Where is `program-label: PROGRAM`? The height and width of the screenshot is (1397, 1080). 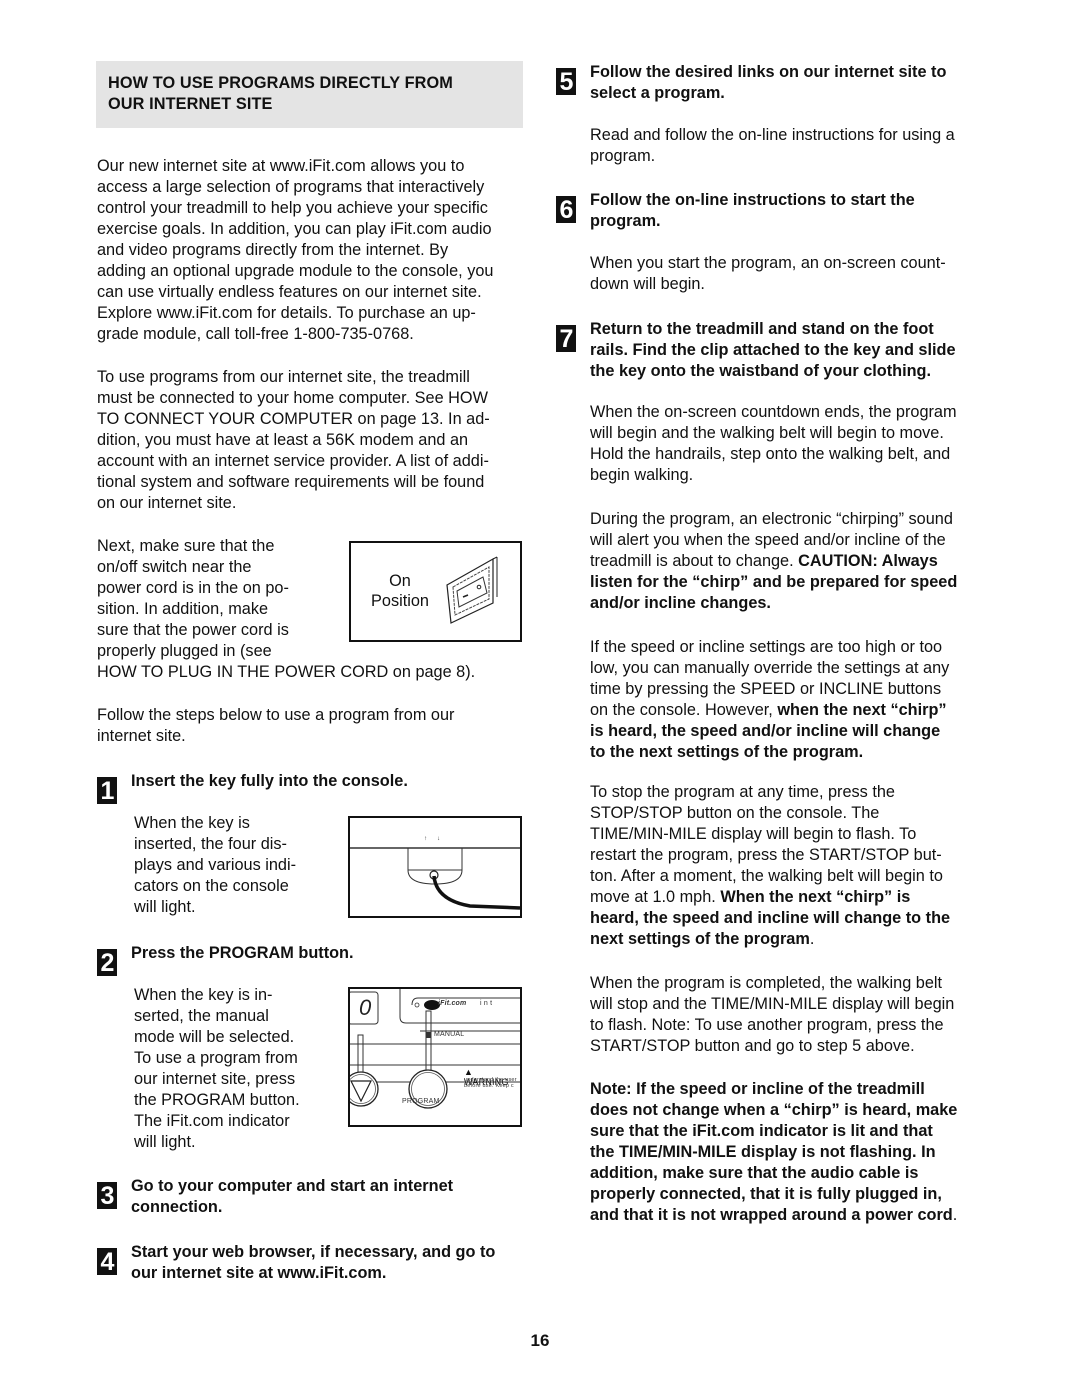 program-label: PROGRAM is located at coordinates (421, 1101).